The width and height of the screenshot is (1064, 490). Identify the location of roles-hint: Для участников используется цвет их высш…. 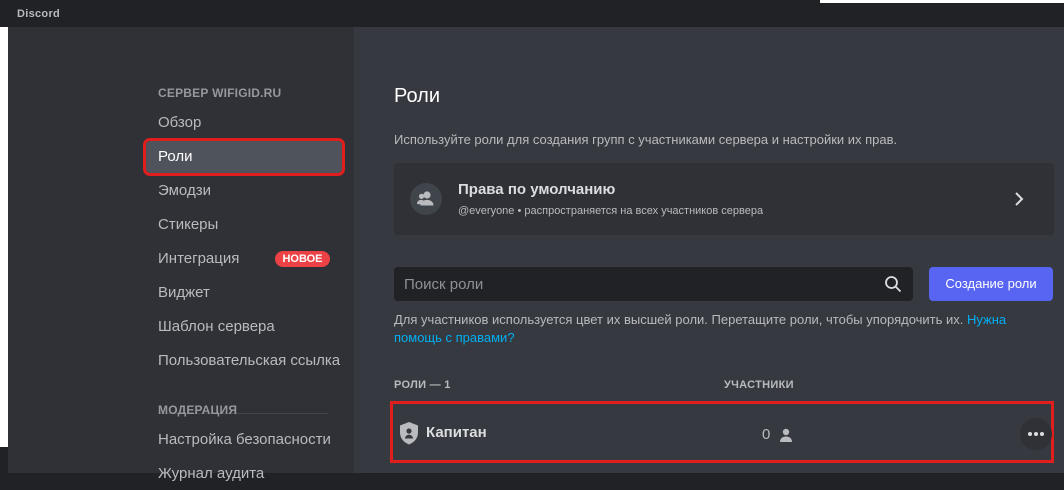
(709, 329).